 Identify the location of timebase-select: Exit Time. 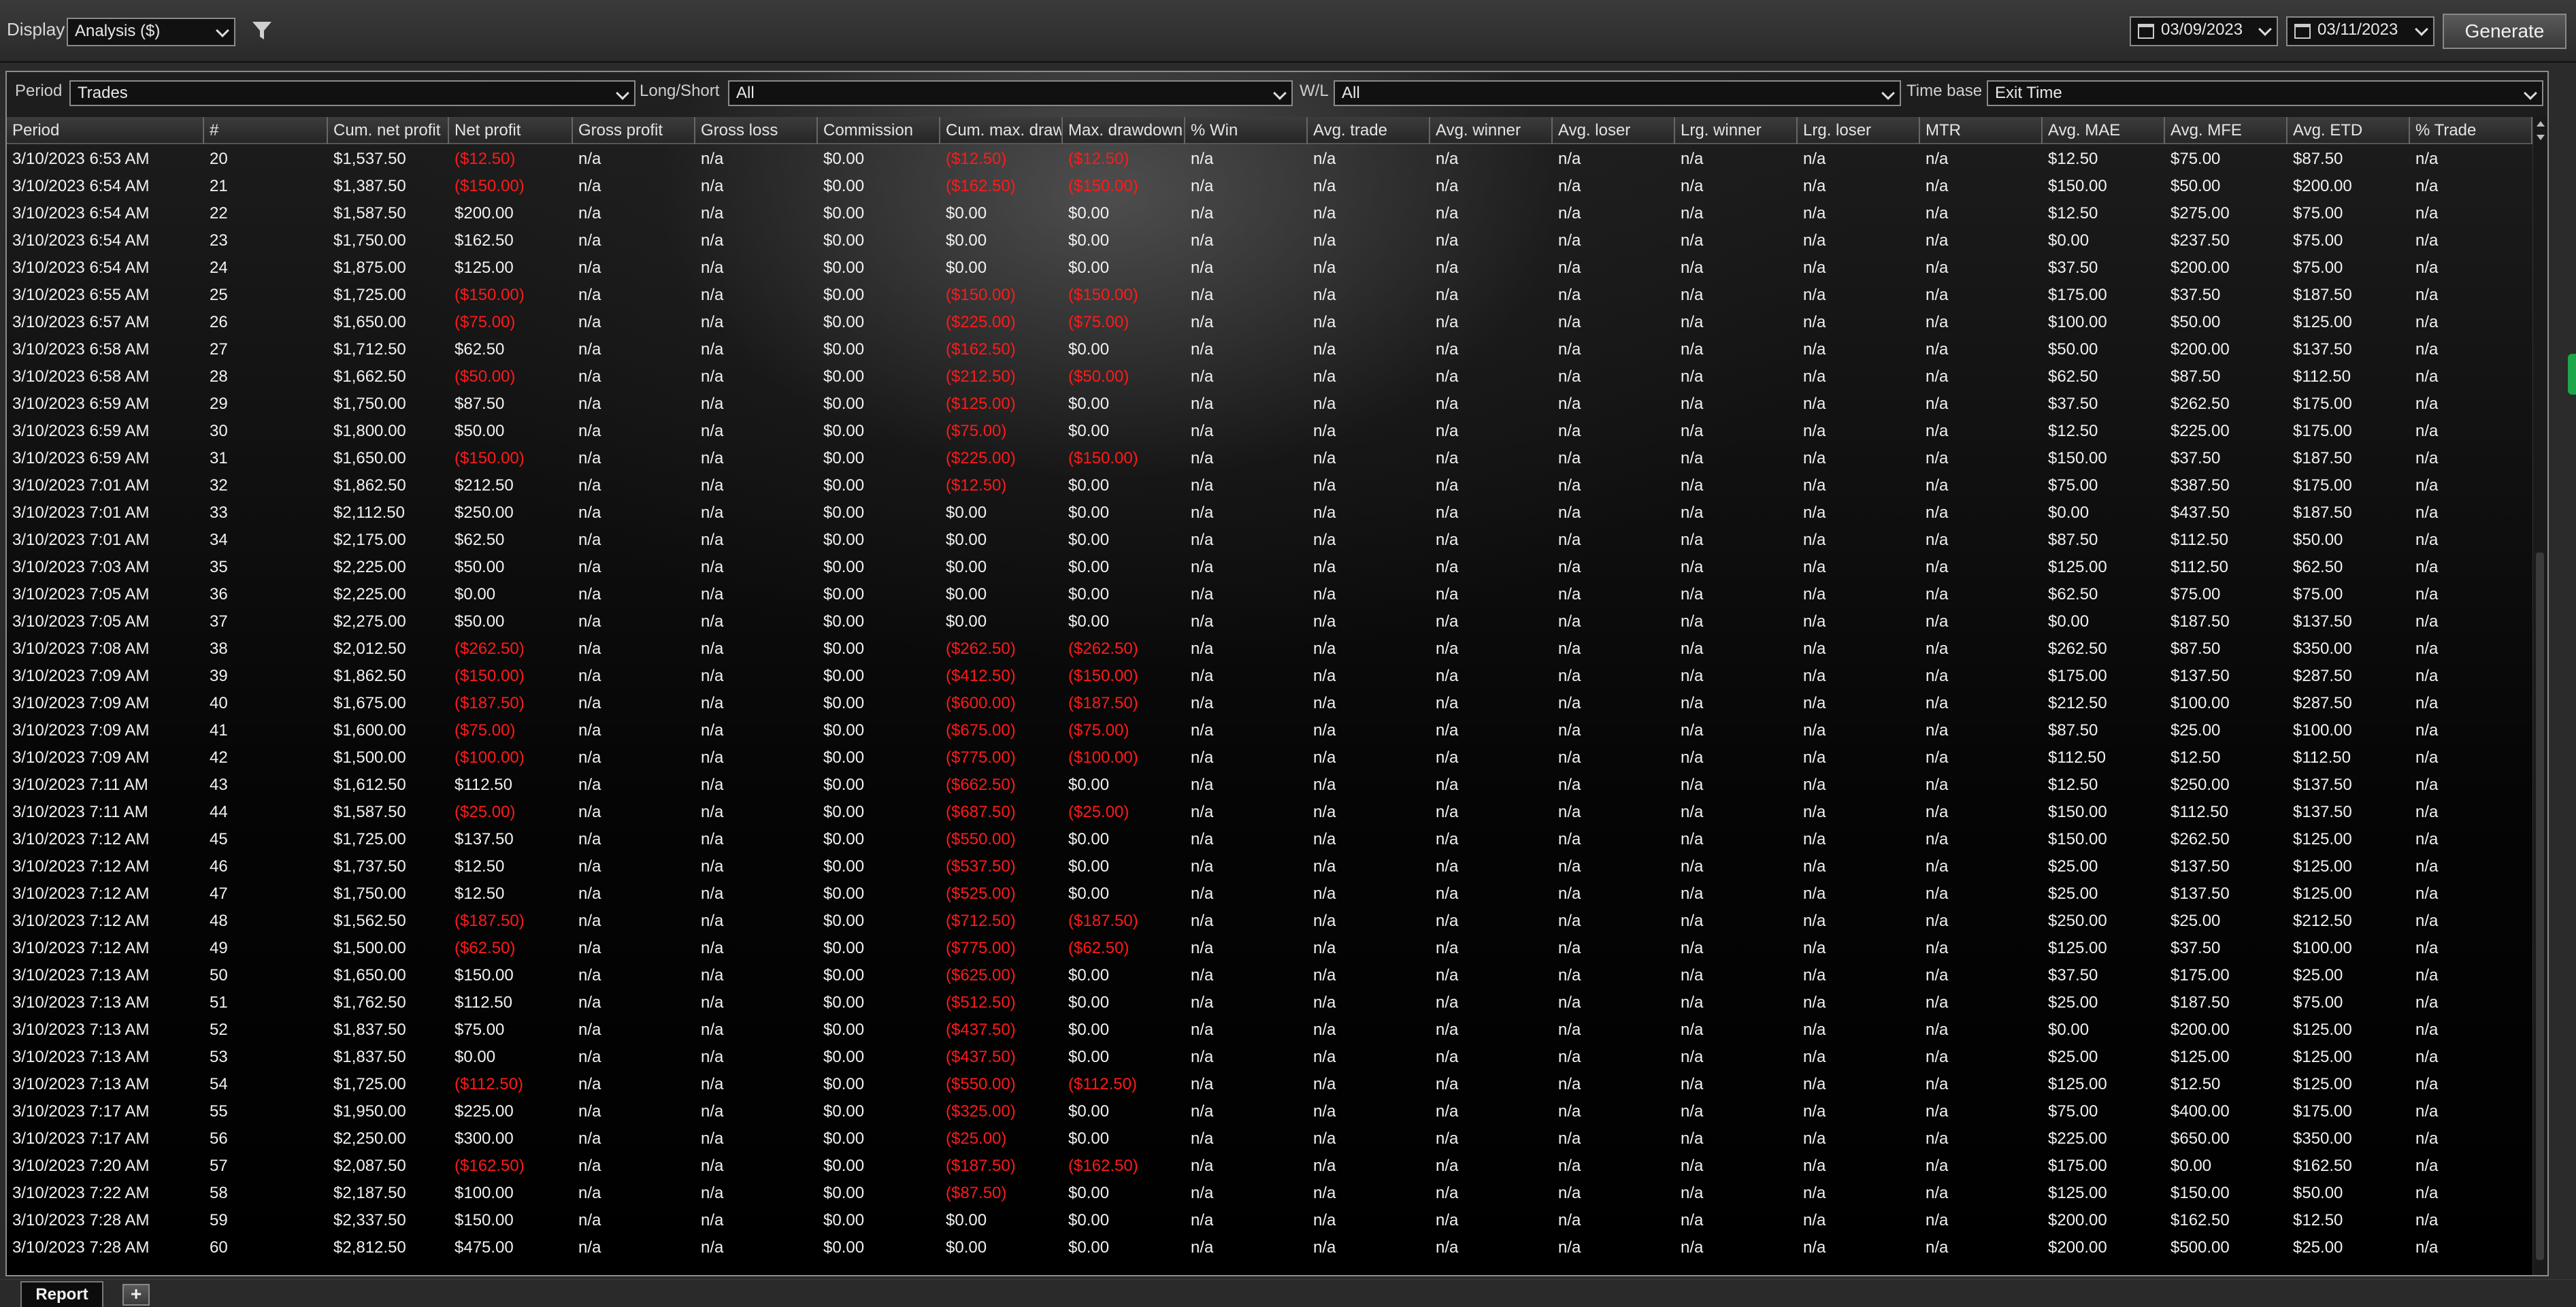
(2265, 93).